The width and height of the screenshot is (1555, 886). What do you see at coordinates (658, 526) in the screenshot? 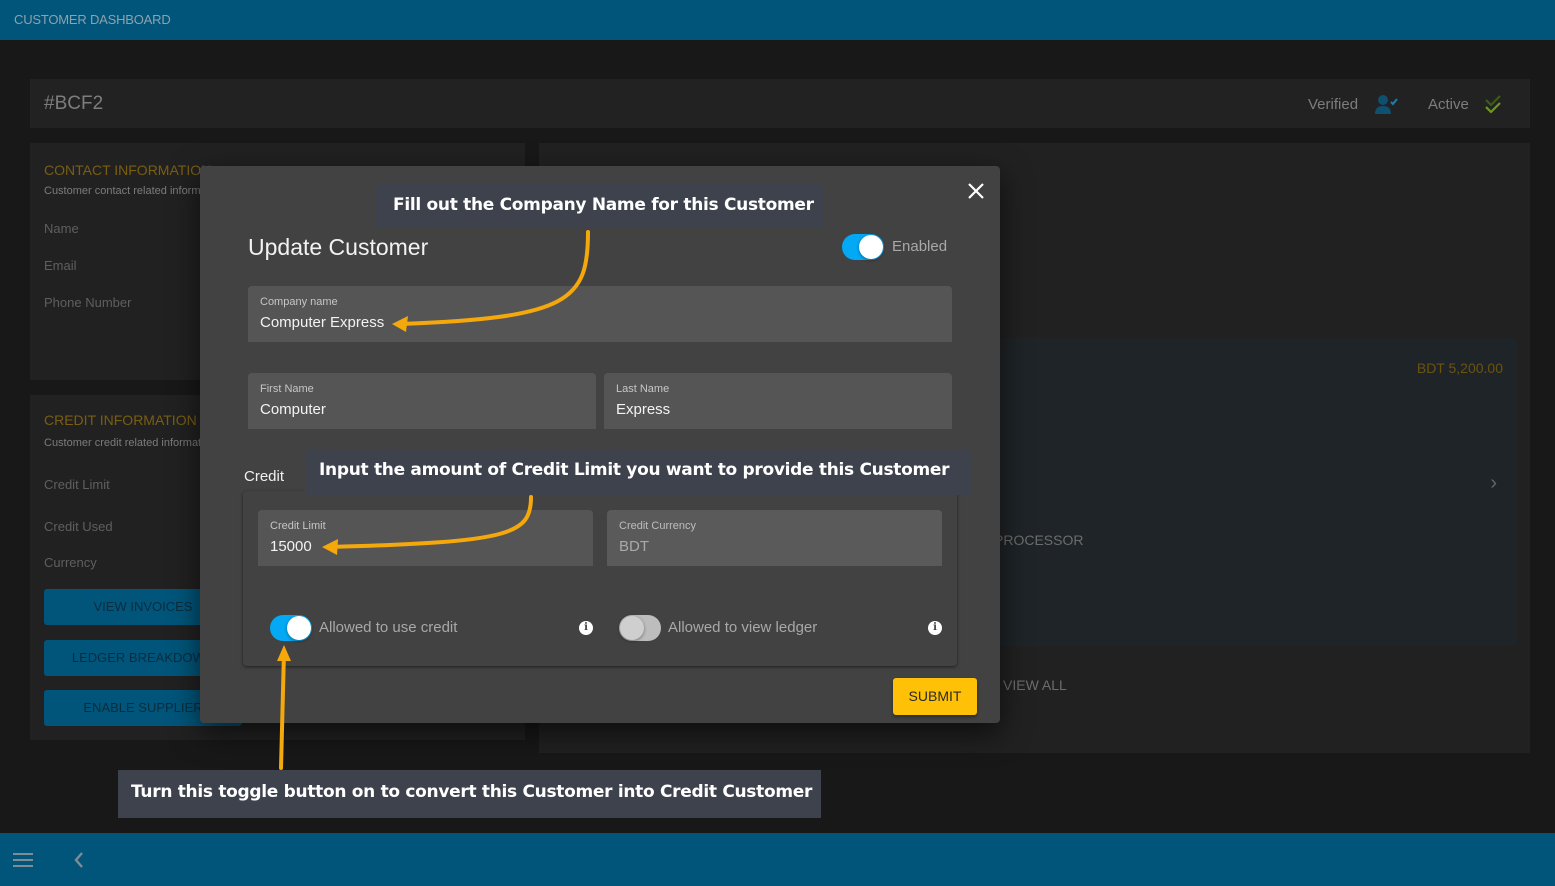
I see `credit-currency-label: Credit Currency` at bounding box center [658, 526].